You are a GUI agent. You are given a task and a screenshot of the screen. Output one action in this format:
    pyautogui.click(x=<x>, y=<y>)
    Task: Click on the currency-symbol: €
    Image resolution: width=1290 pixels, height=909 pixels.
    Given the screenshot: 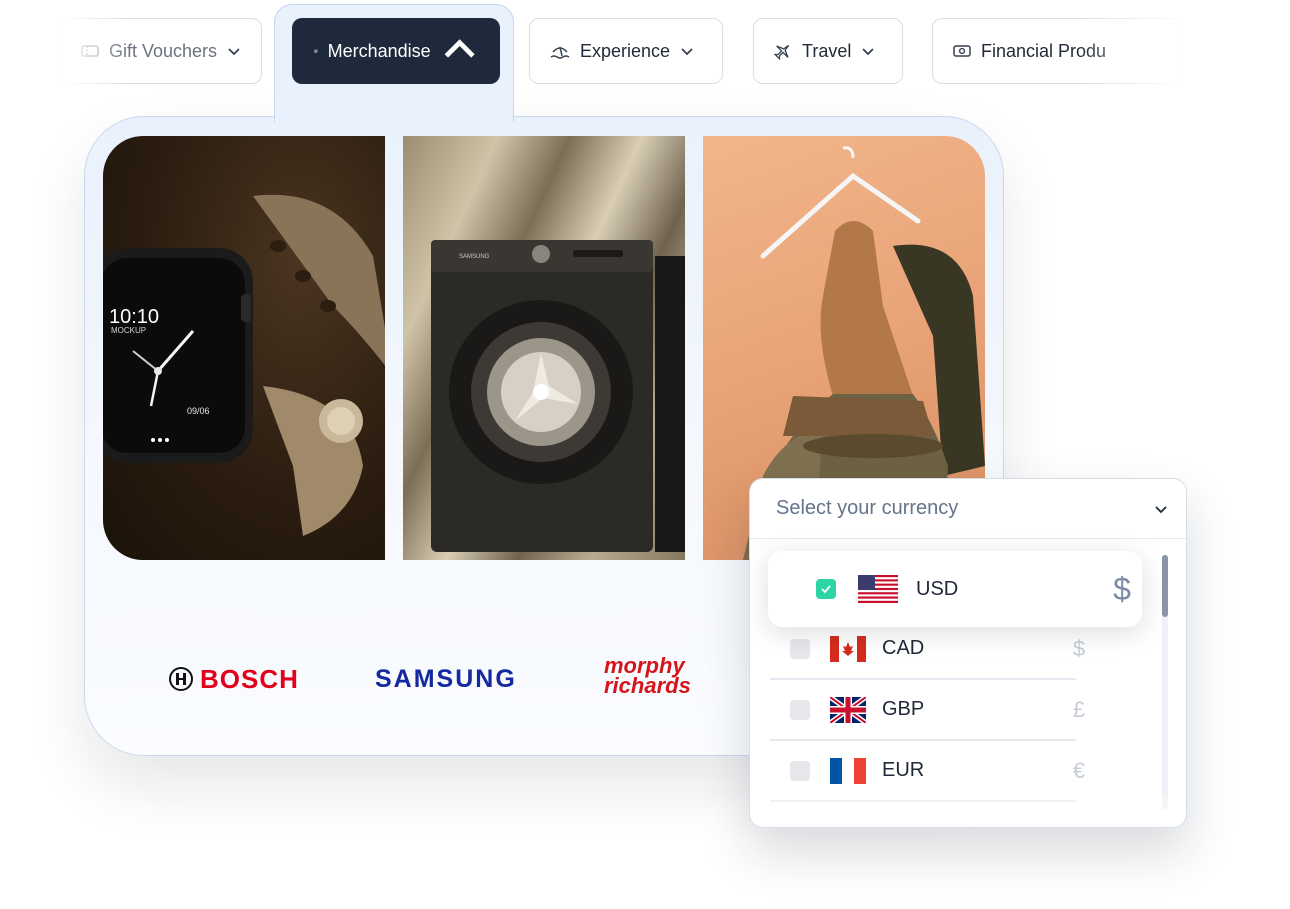 What is the action you would take?
    pyautogui.click(x=1079, y=770)
    